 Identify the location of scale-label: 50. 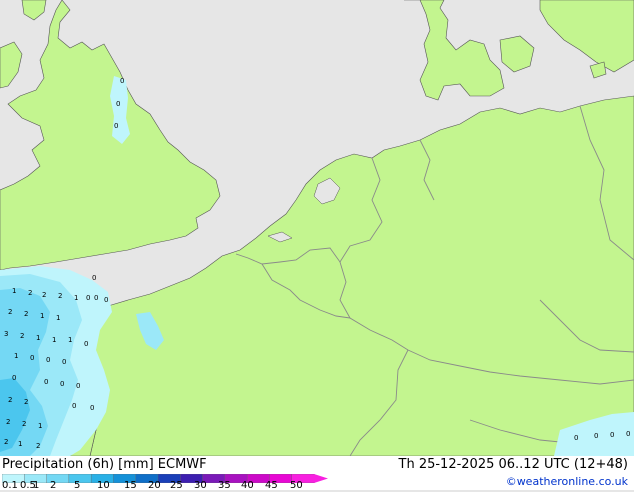
(296, 485).